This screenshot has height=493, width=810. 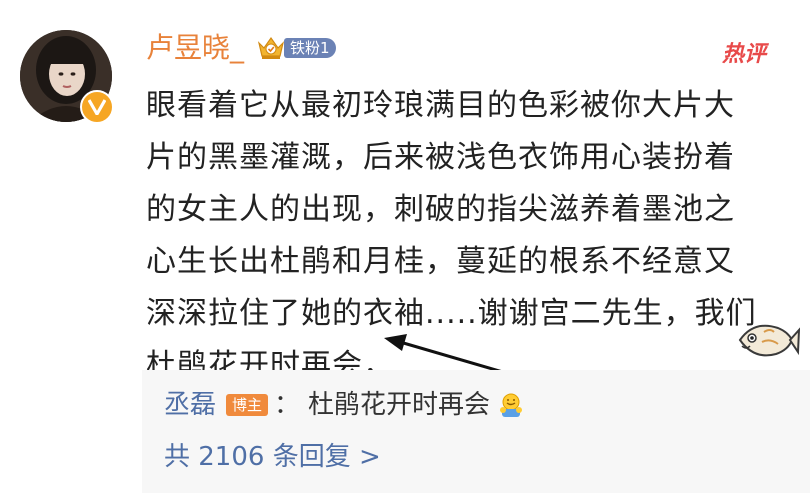 What do you see at coordinates (271, 48) in the screenshot?
I see `crown-icon` at bounding box center [271, 48].